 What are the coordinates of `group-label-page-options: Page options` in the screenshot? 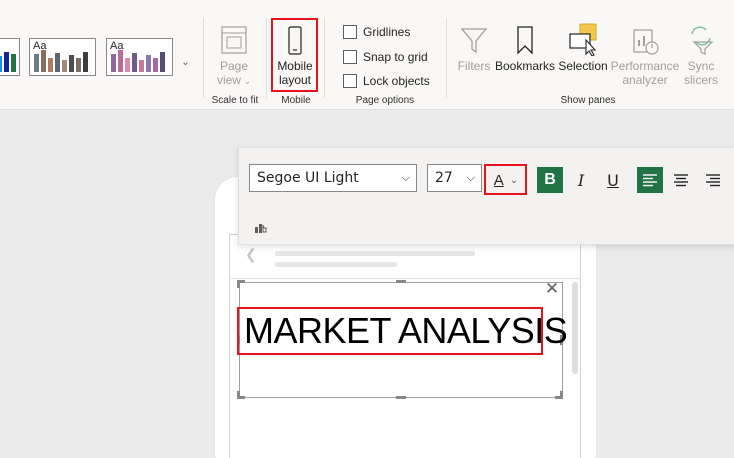 It's located at (385, 100).